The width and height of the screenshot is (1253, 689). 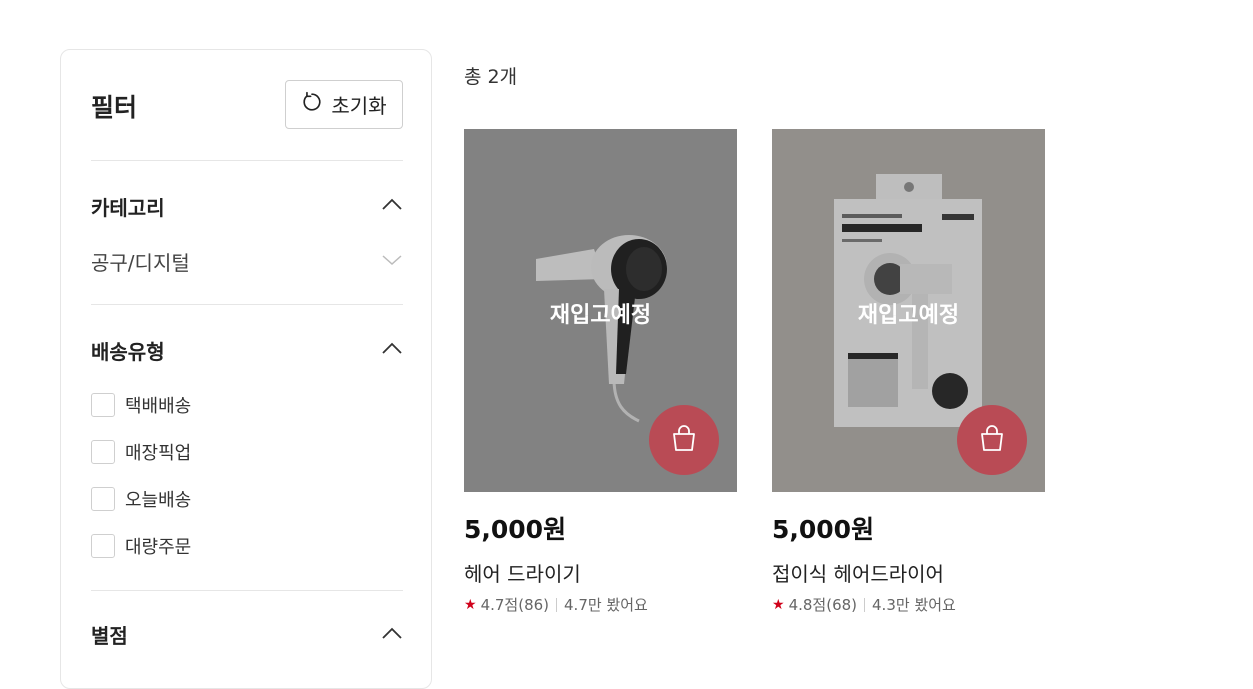 I want to click on delivery-option-parcel: 택배배송, so click(x=141, y=405).